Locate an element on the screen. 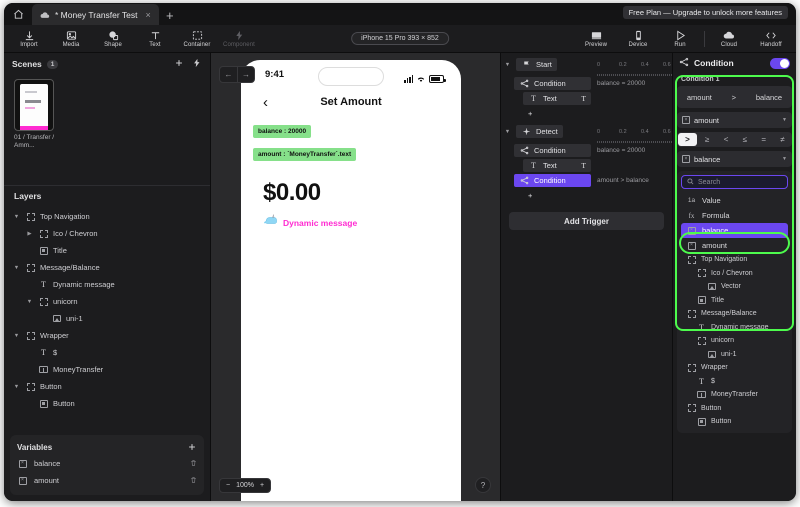  help-button: ? is located at coordinates (483, 485).